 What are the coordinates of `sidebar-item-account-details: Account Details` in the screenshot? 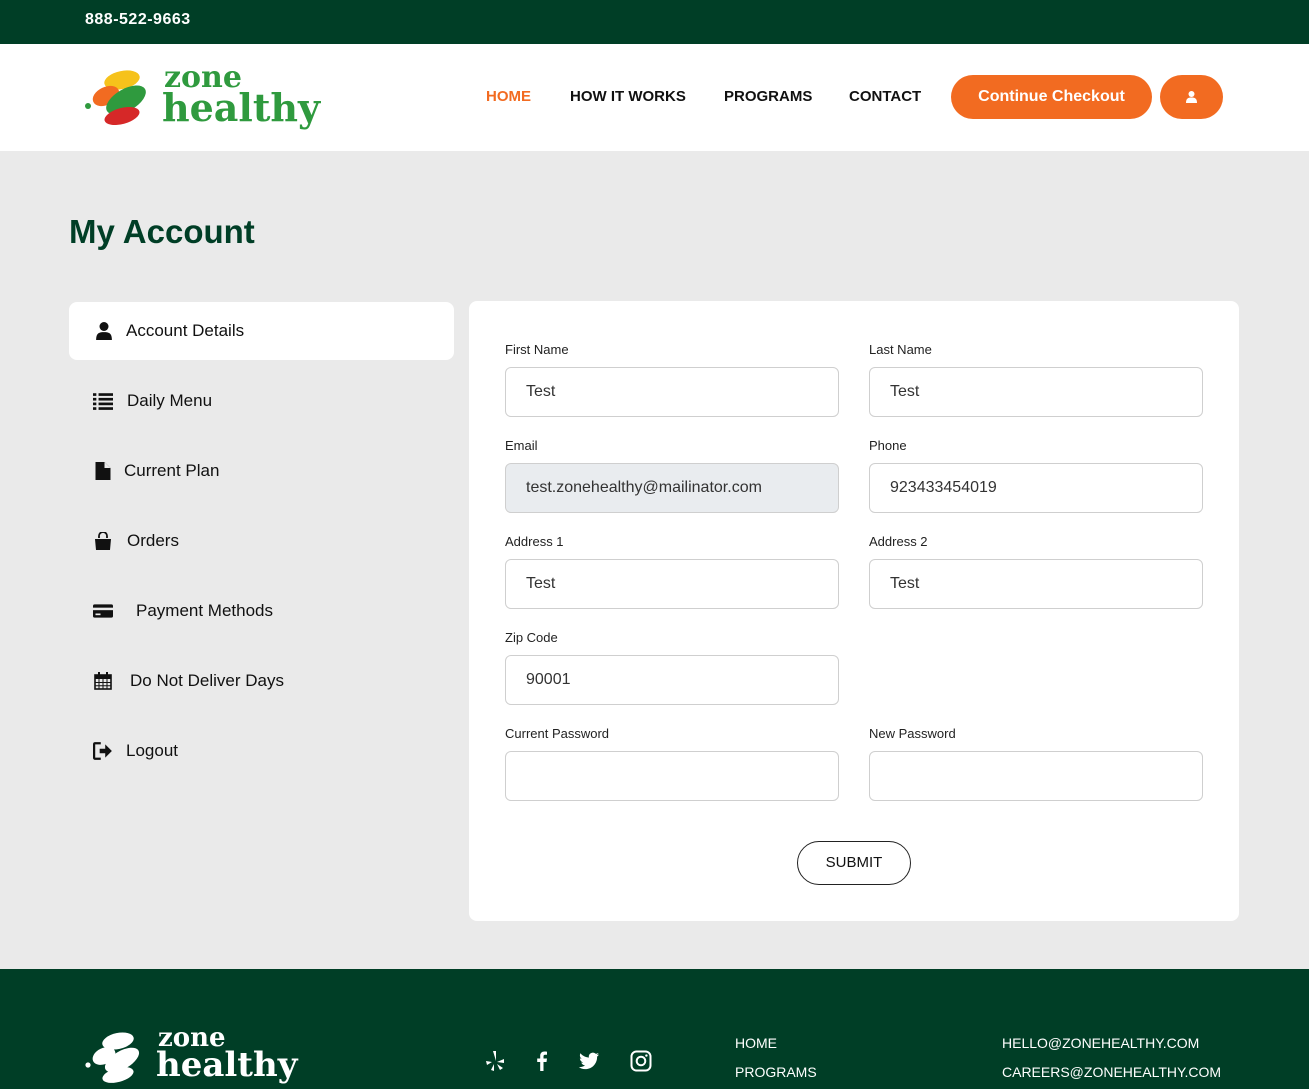 It's located at (261, 331).